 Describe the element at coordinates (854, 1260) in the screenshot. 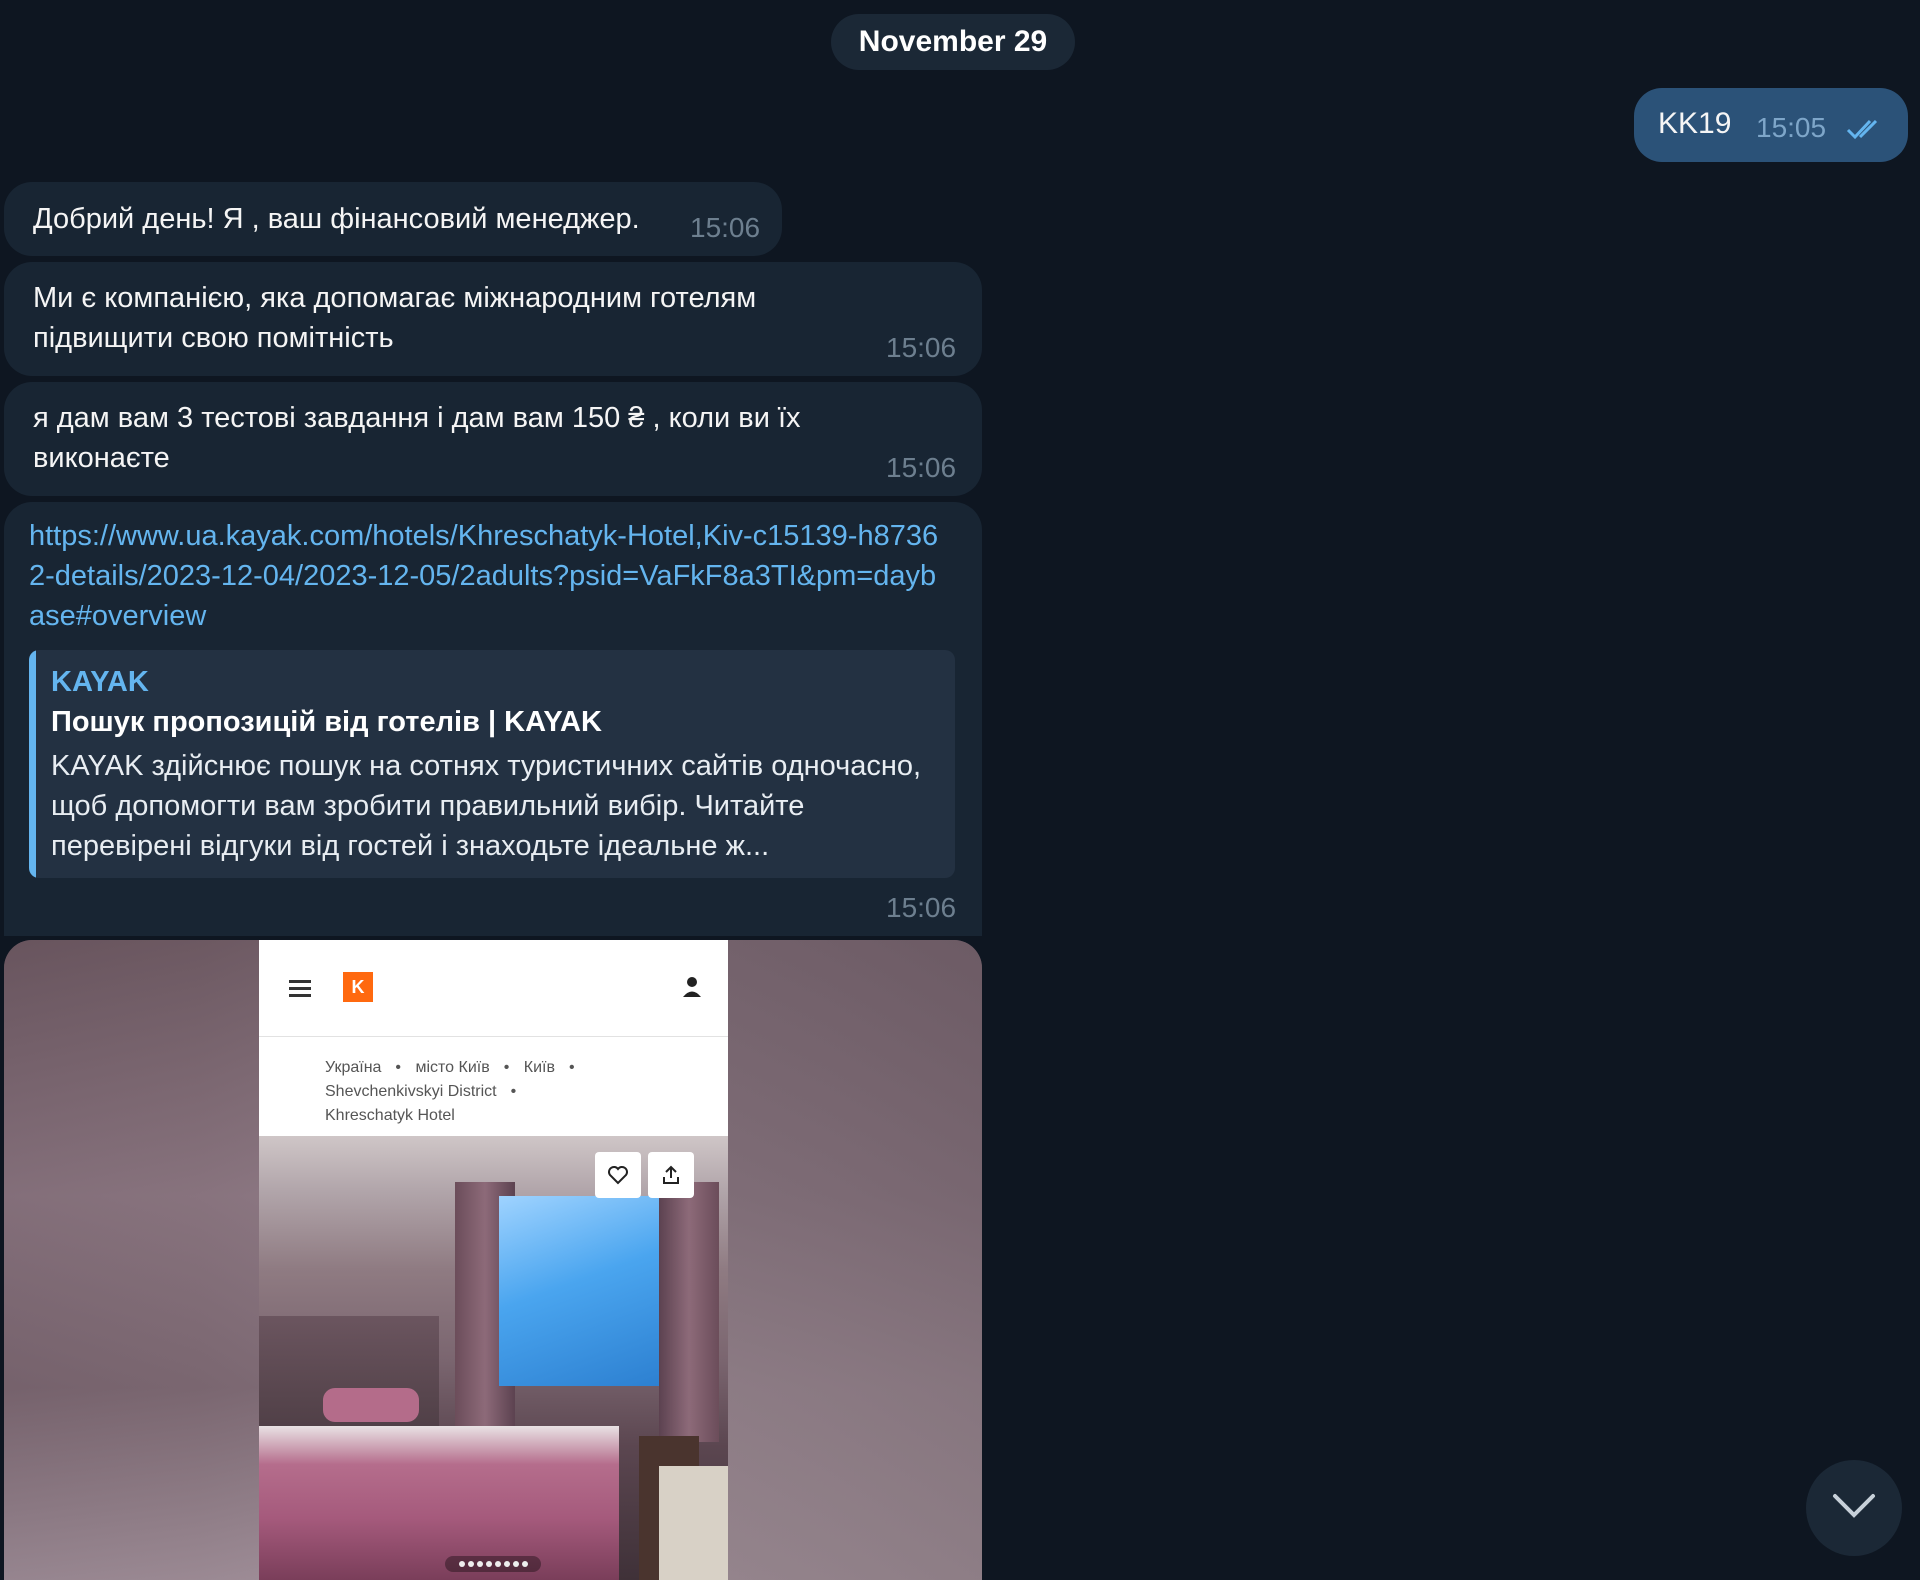

I see `blurred-background-right` at that location.